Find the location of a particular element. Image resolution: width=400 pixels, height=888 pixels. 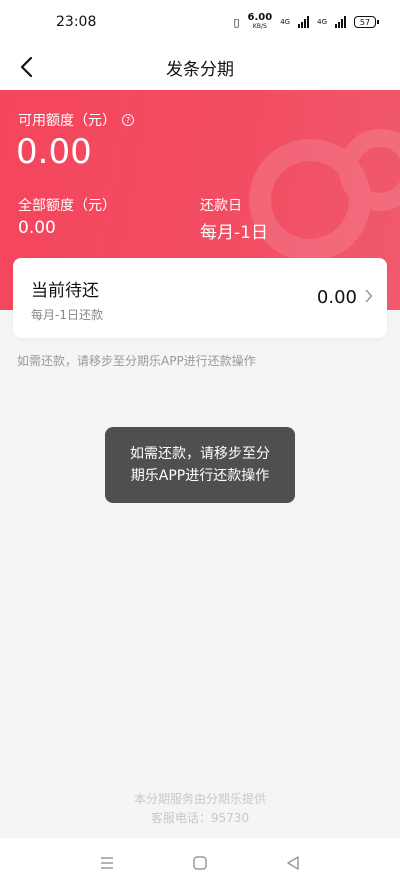

help-icon: ? is located at coordinates (128, 120).